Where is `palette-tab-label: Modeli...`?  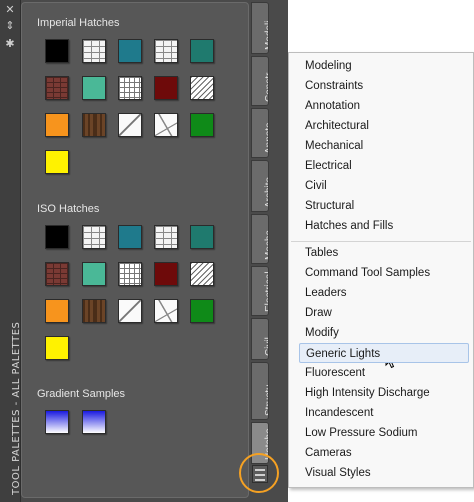 palette-tab-label: Modeli... is located at coordinates (266, 31).